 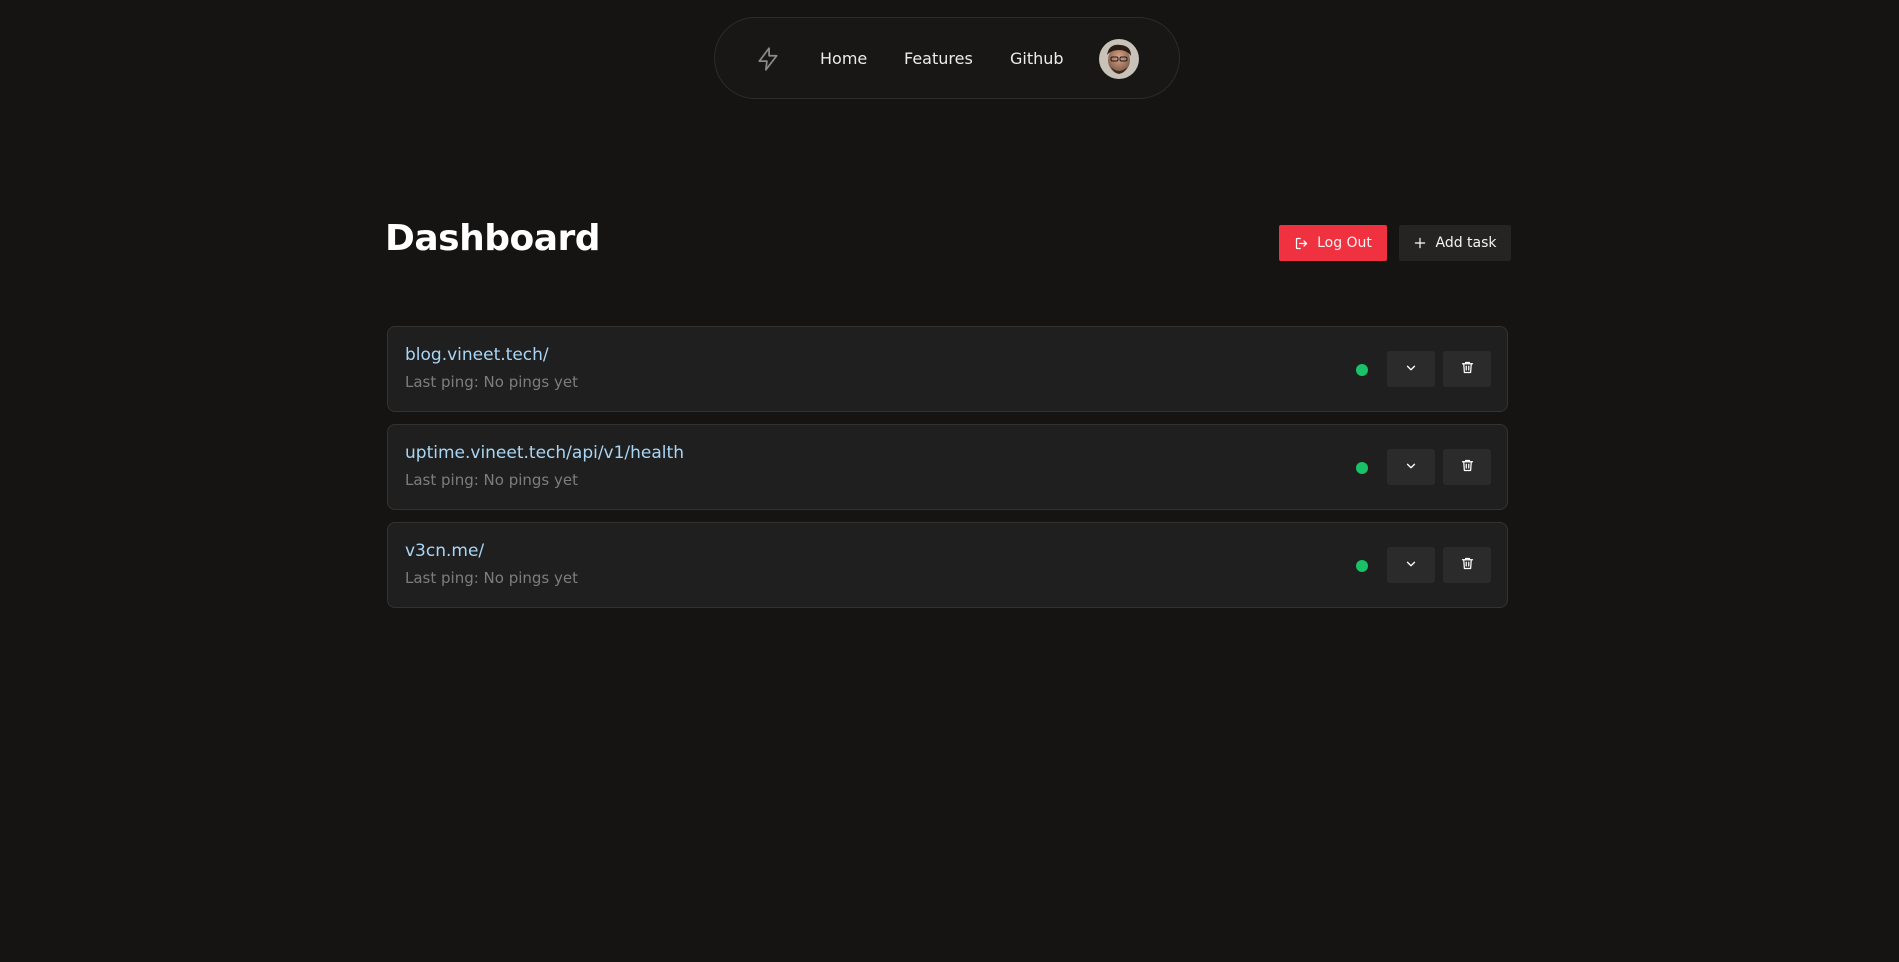 I want to click on top-navbar: Home Features Github, so click(x=947, y=58).